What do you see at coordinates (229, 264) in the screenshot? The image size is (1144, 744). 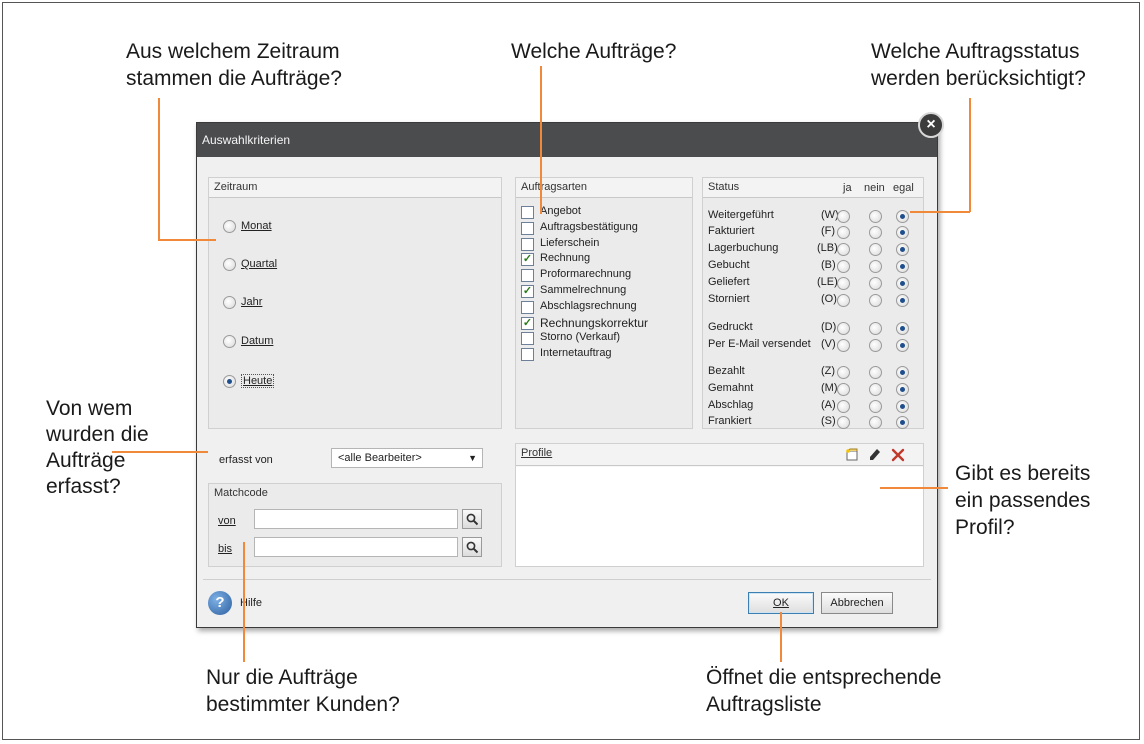 I see `zeitraum-radio-quartal` at bounding box center [229, 264].